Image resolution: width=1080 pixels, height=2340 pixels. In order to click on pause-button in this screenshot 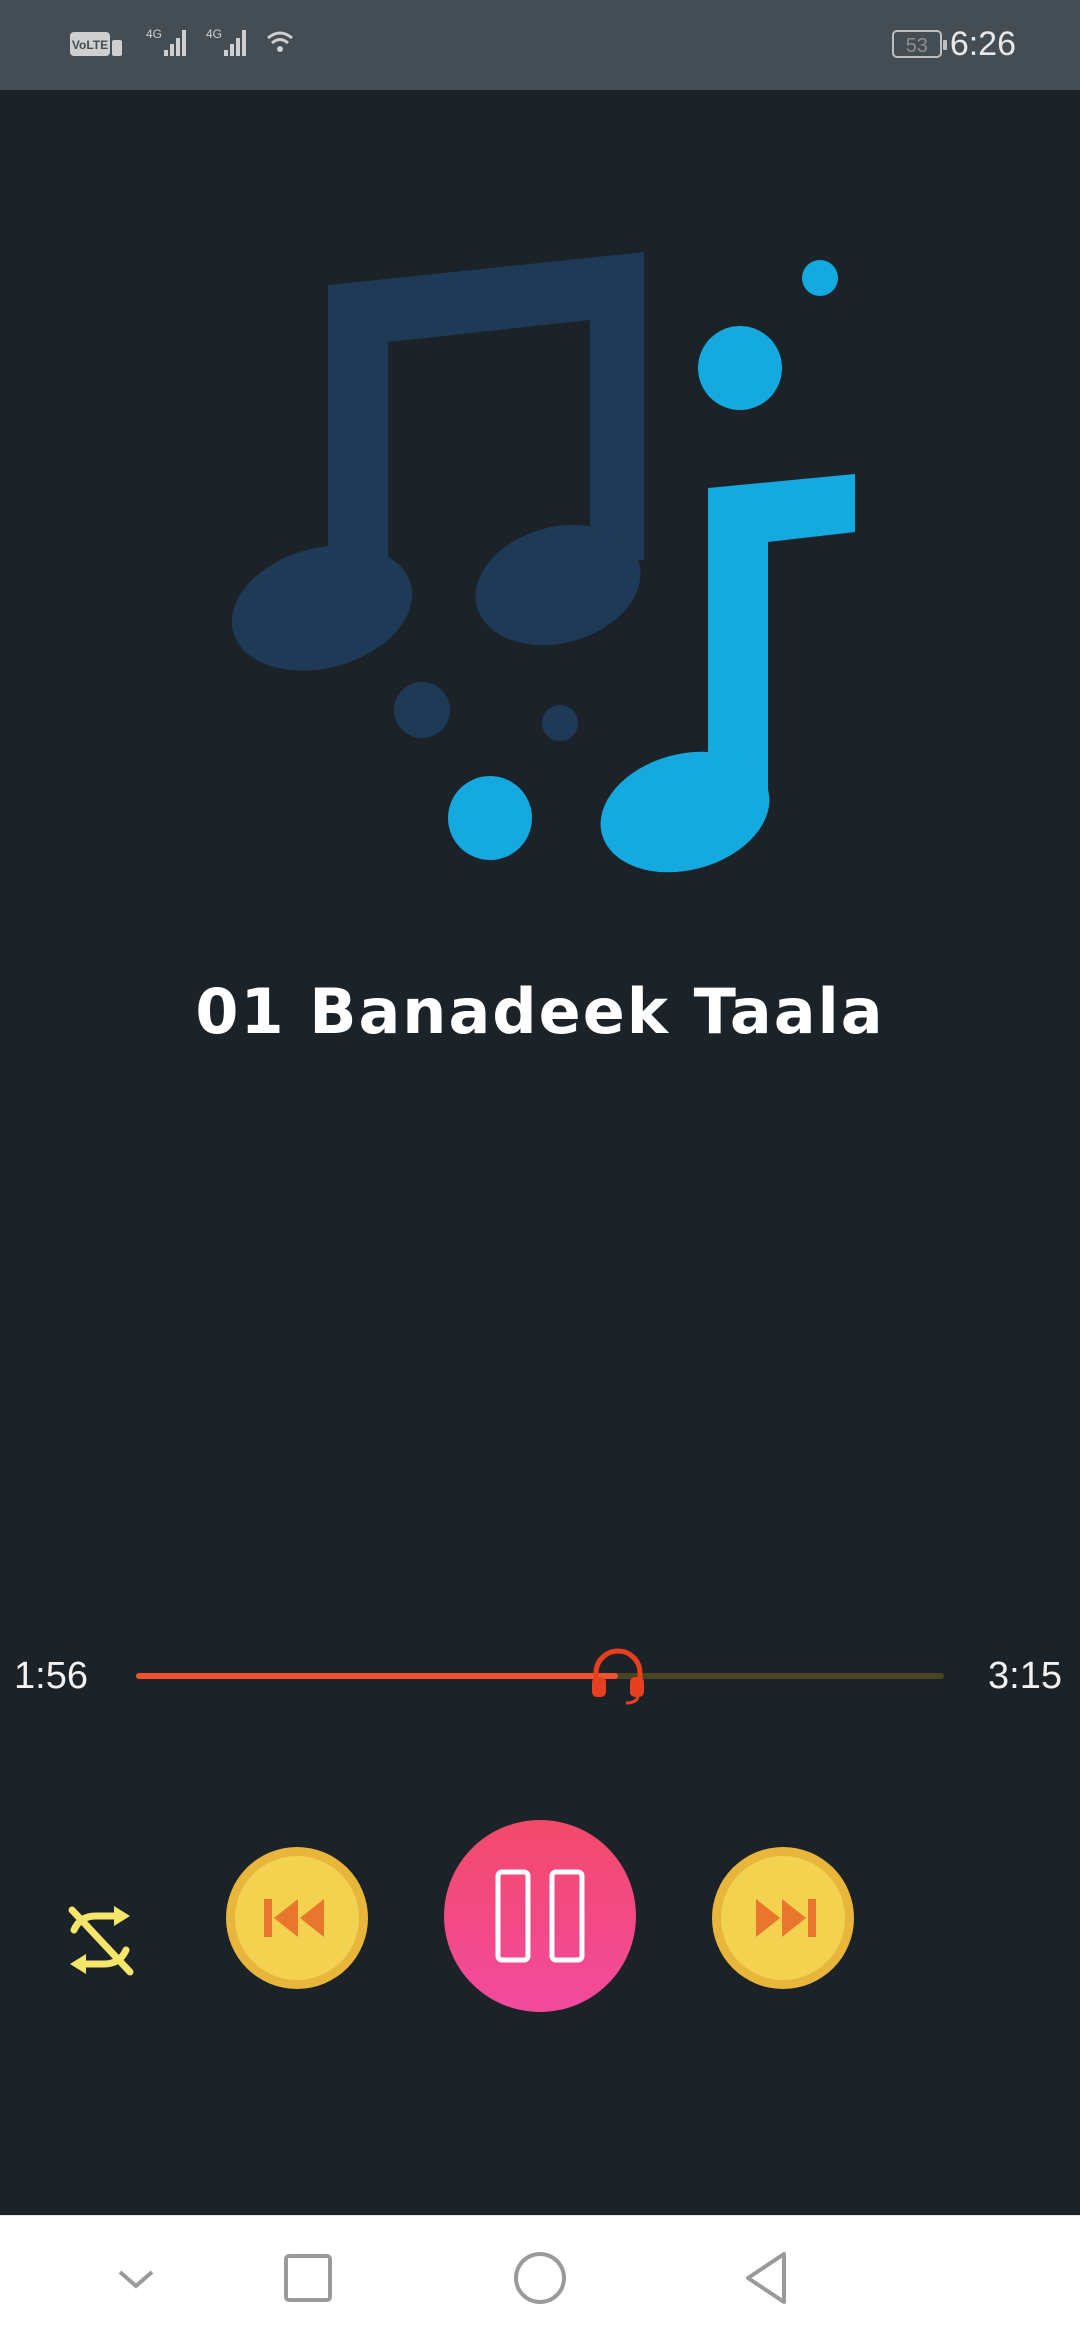, I will do `click(540, 1916)`.